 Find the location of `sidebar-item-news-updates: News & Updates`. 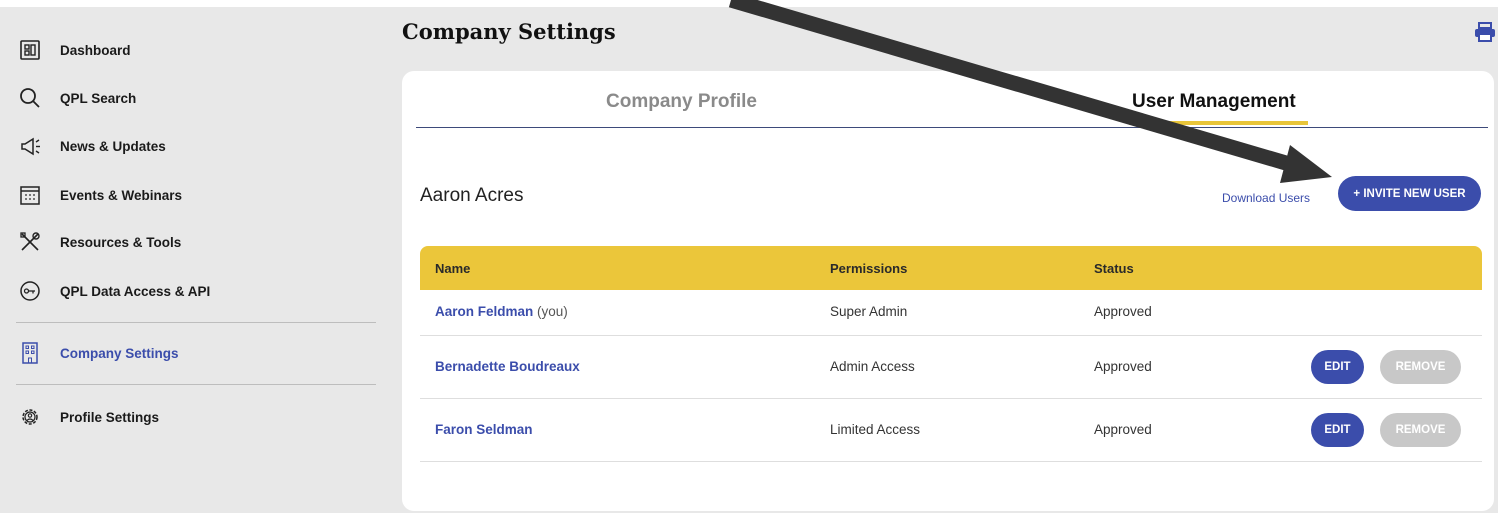

sidebar-item-news-updates: News & Updates is located at coordinates (92, 146).